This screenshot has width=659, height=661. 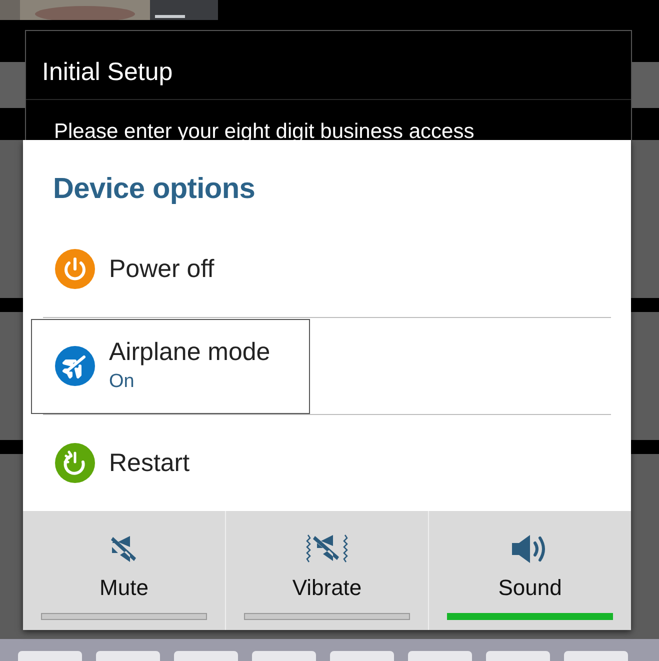 I want to click on menu-item: Restart, so click(x=121, y=463).